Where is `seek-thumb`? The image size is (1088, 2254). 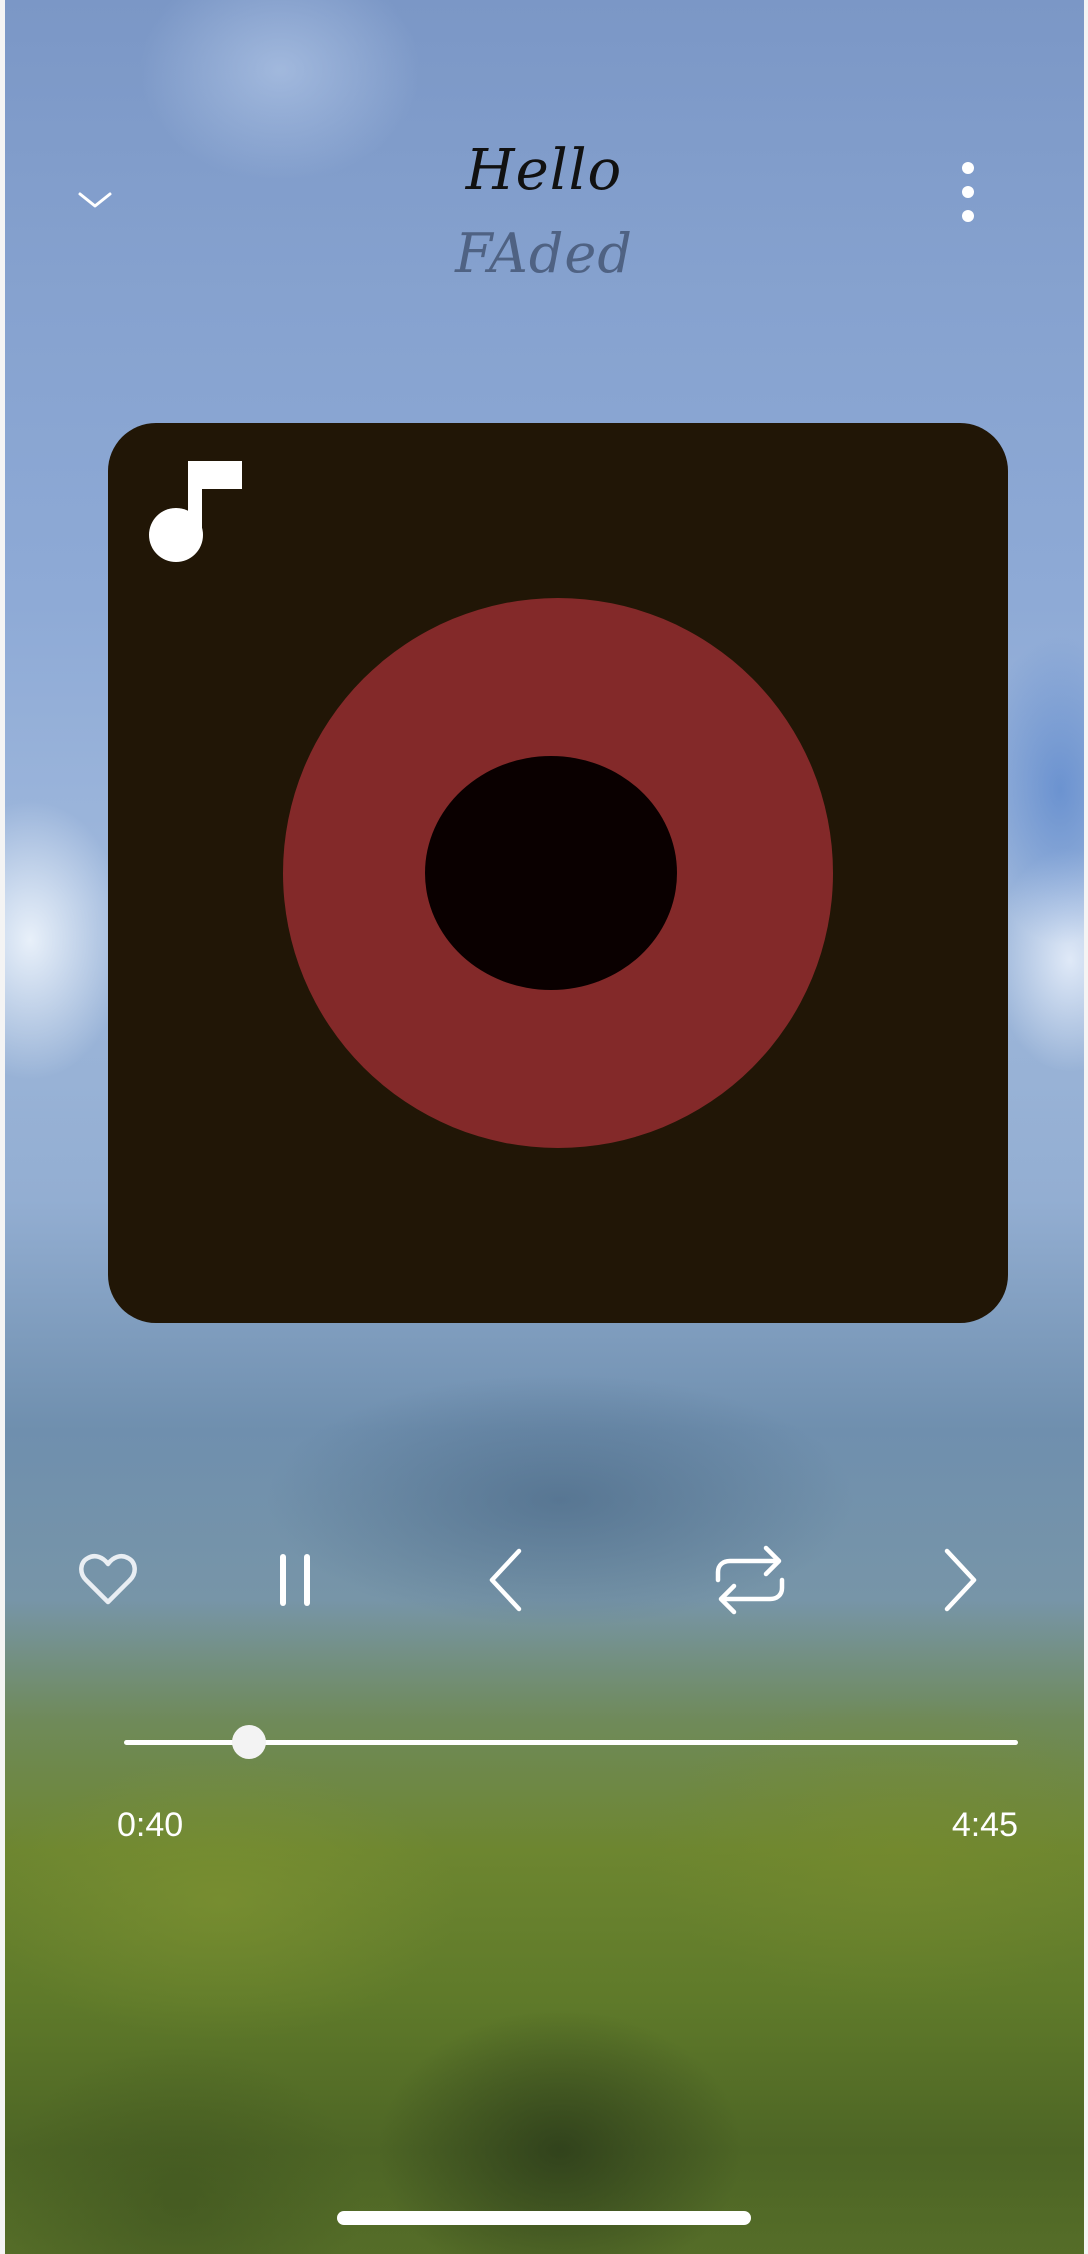
seek-thumb is located at coordinates (249, 1742).